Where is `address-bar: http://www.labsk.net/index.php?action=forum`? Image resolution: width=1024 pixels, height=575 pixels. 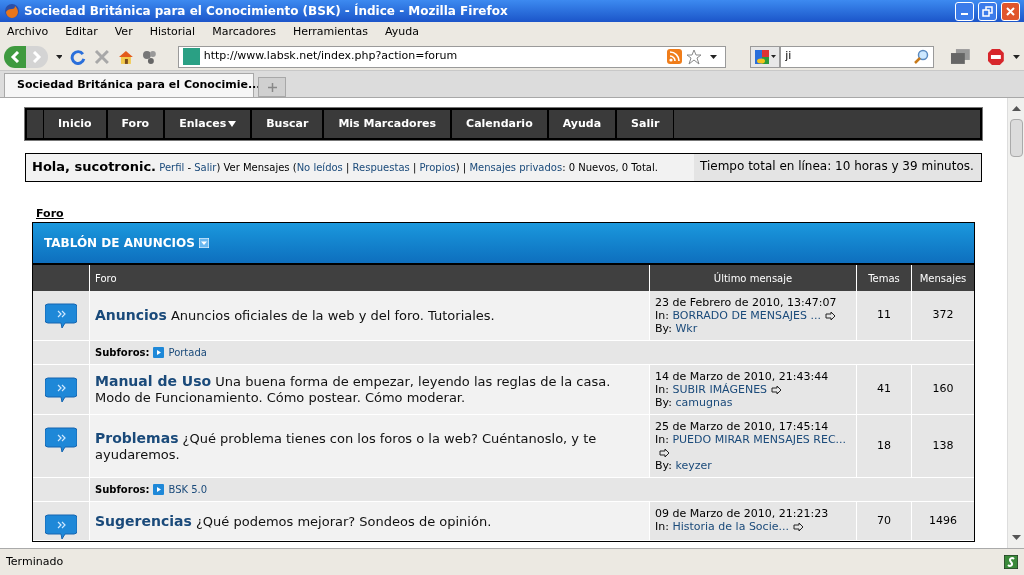 address-bar: http://www.labsk.net/index.php?action=forum is located at coordinates (452, 56).